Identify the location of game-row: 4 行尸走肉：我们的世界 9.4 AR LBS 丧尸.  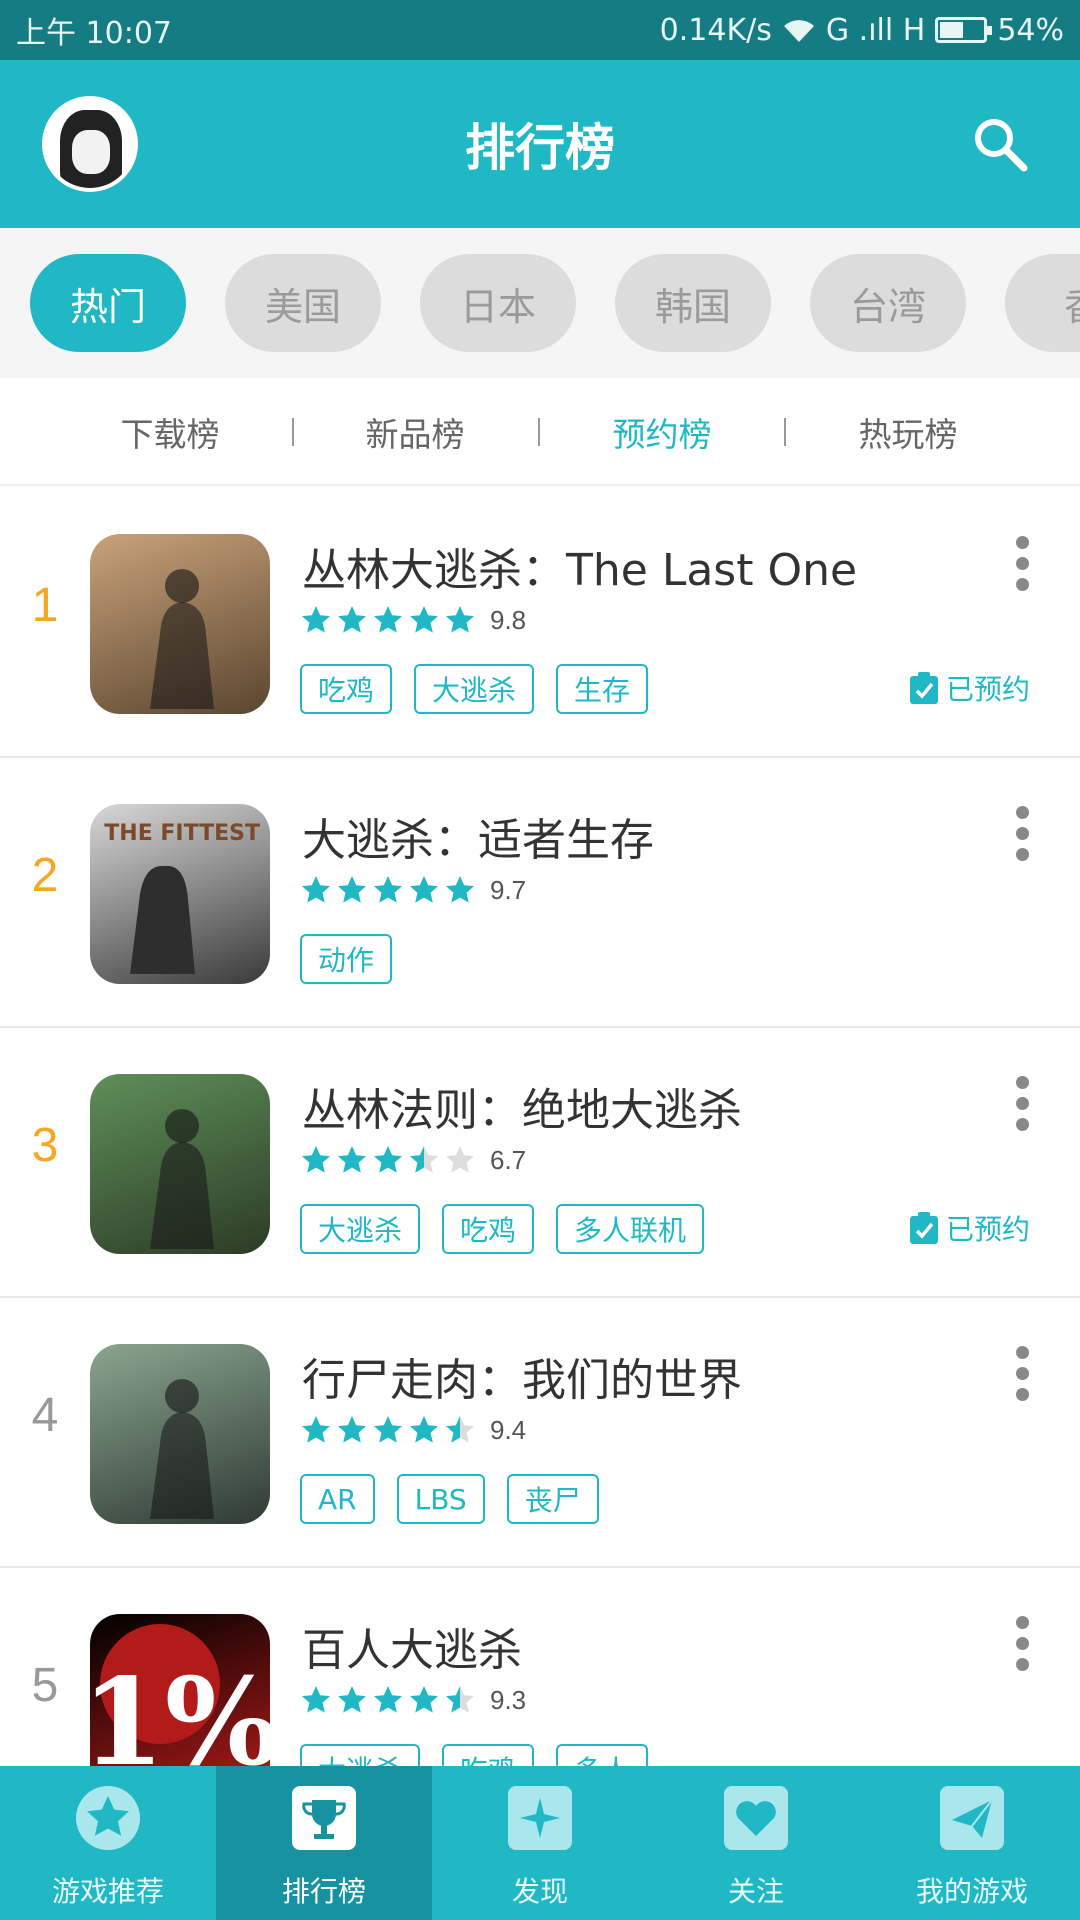
(540, 1433).